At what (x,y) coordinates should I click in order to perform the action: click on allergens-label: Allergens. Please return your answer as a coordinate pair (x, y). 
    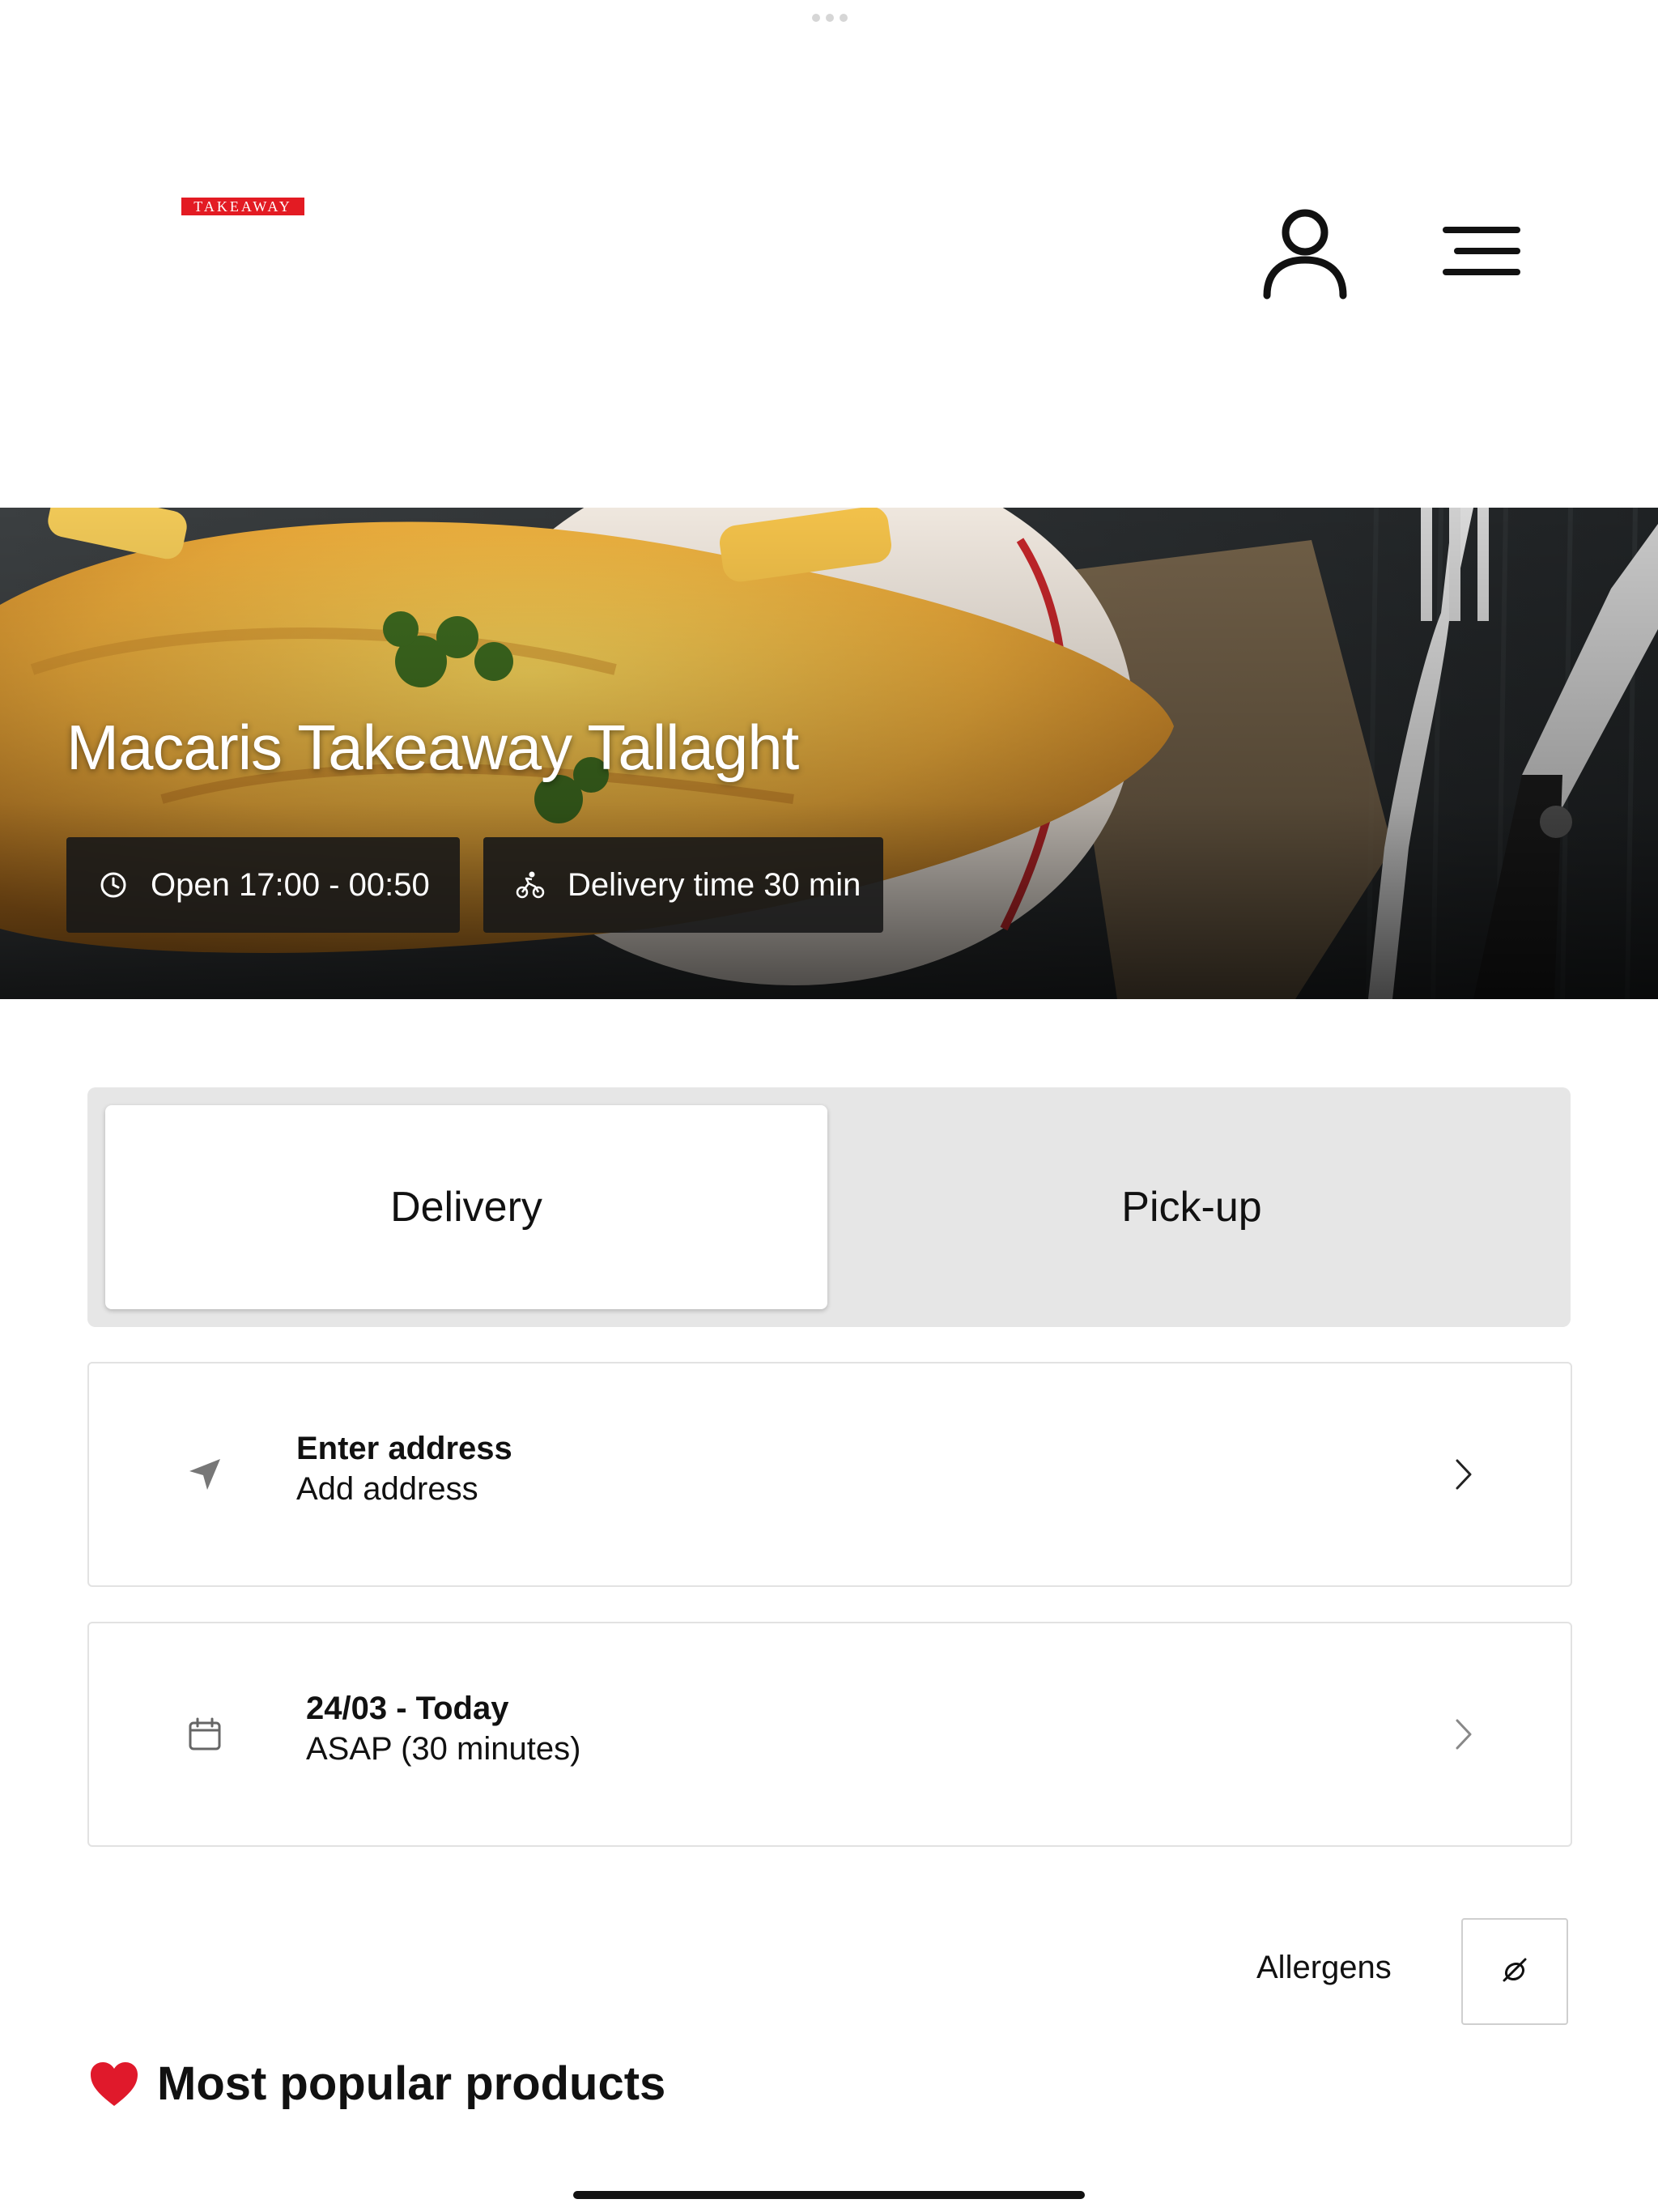
    Looking at the image, I should click on (1324, 1967).